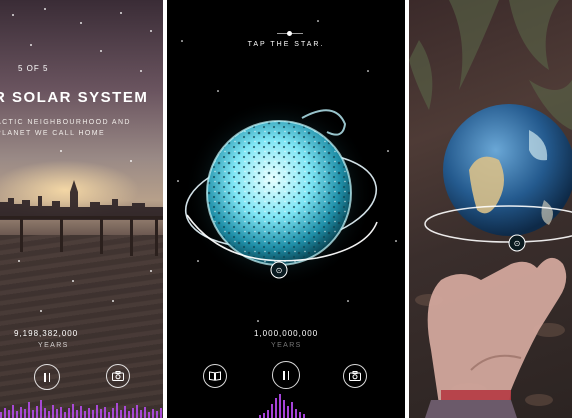  I want to click on wooden-deck, so click(81, 326).